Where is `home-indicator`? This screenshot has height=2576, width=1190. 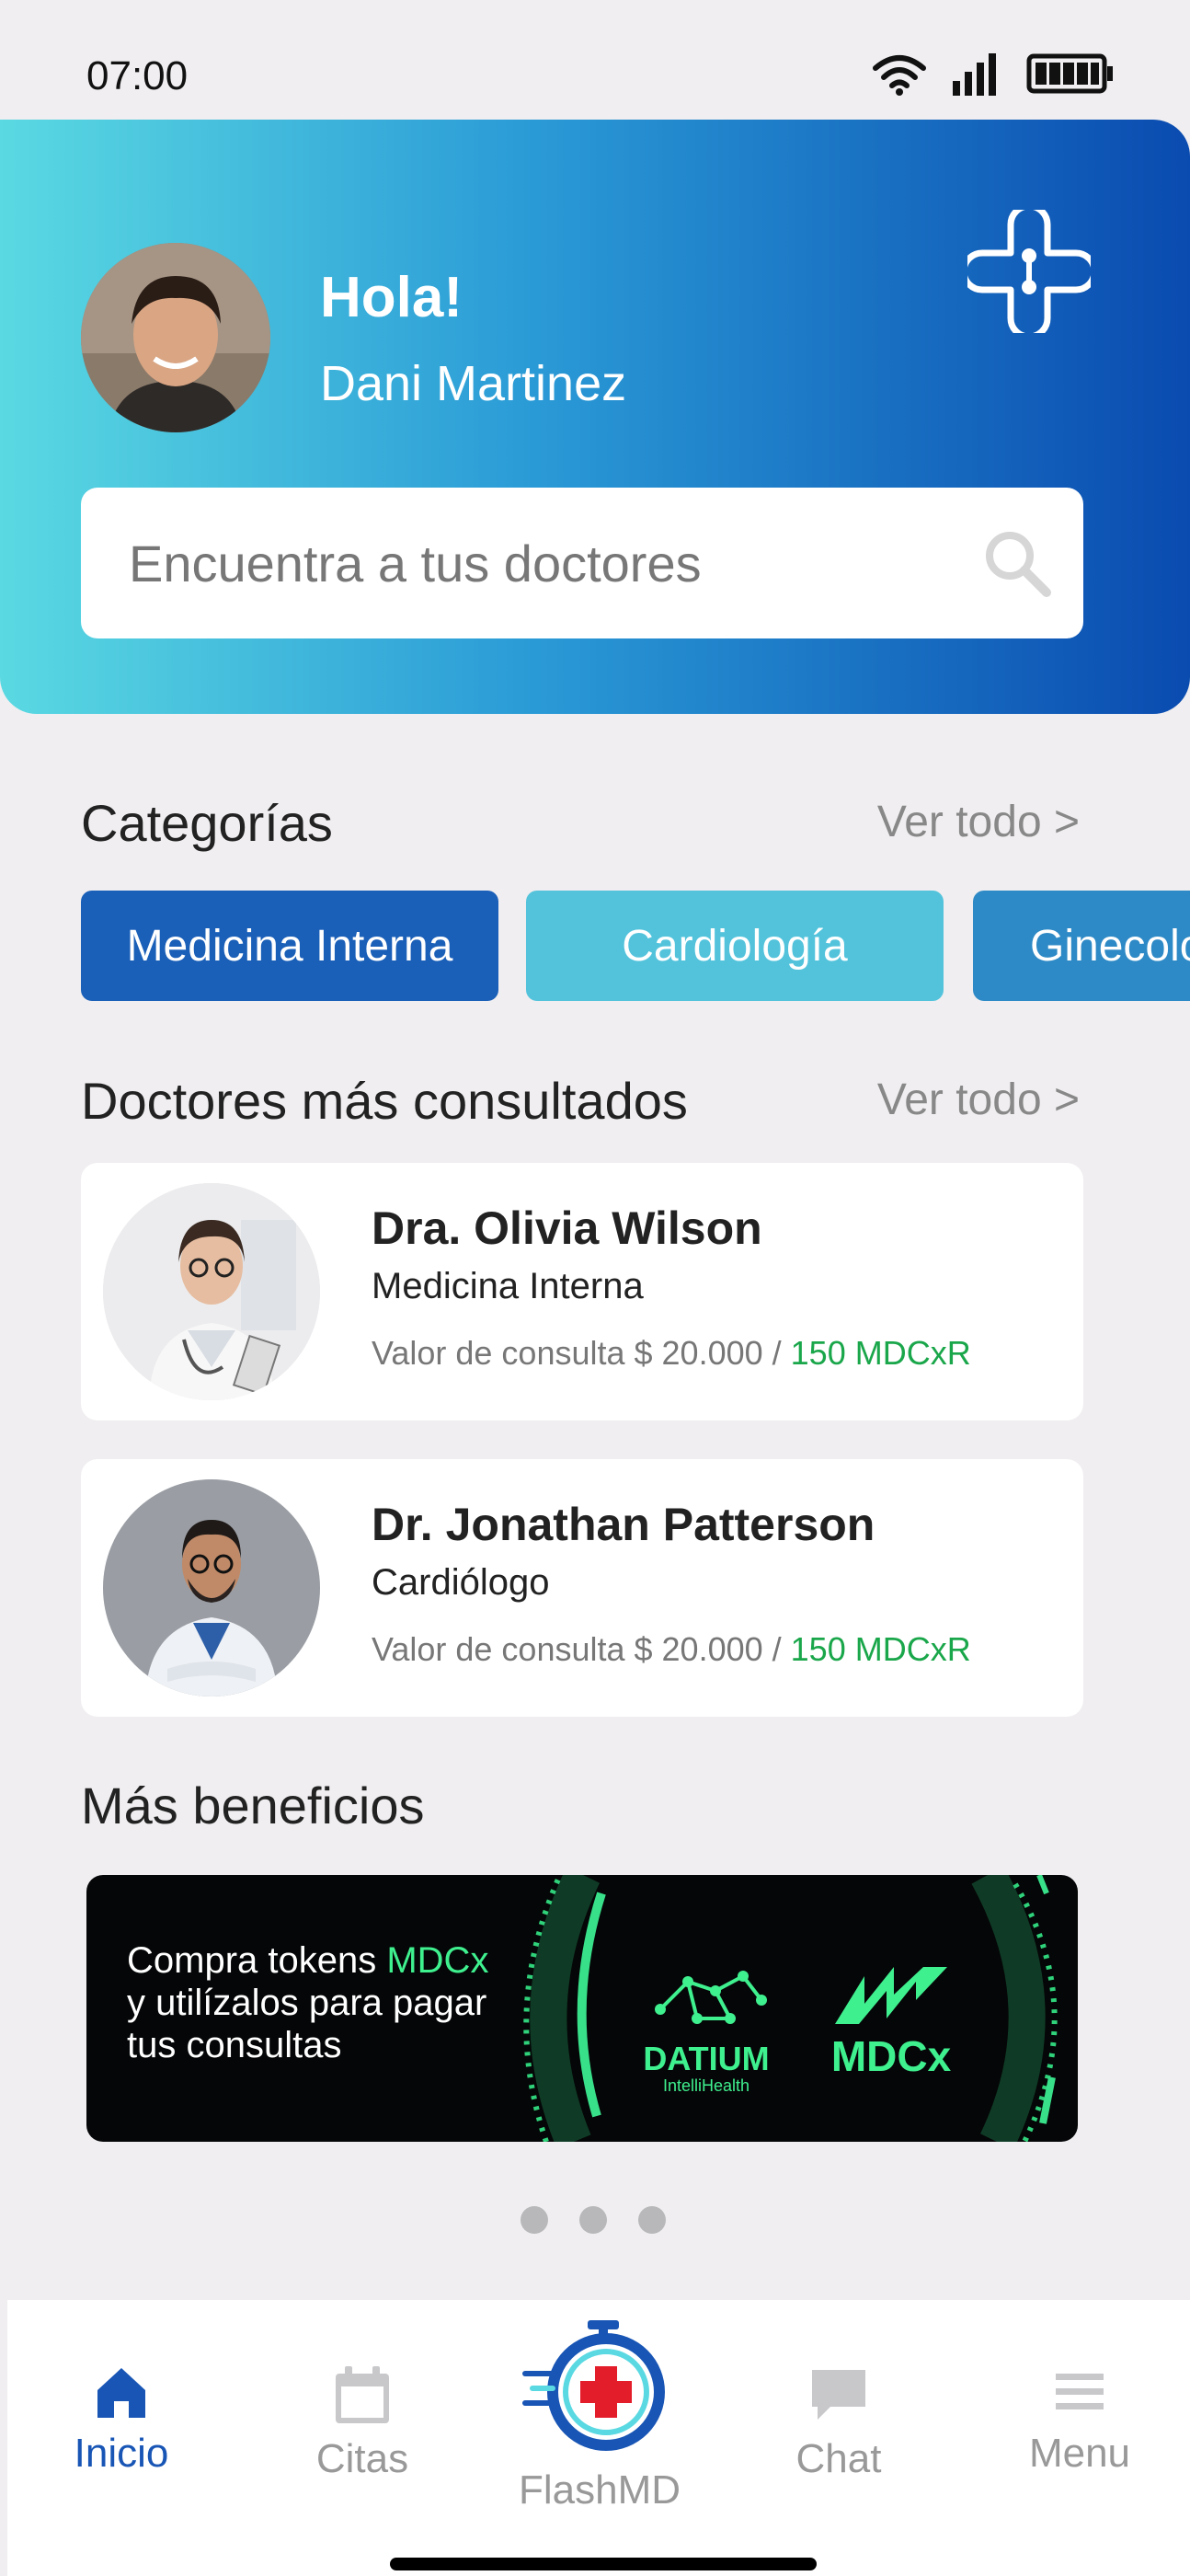 home-indicator is located at coordinates (603, 2564).